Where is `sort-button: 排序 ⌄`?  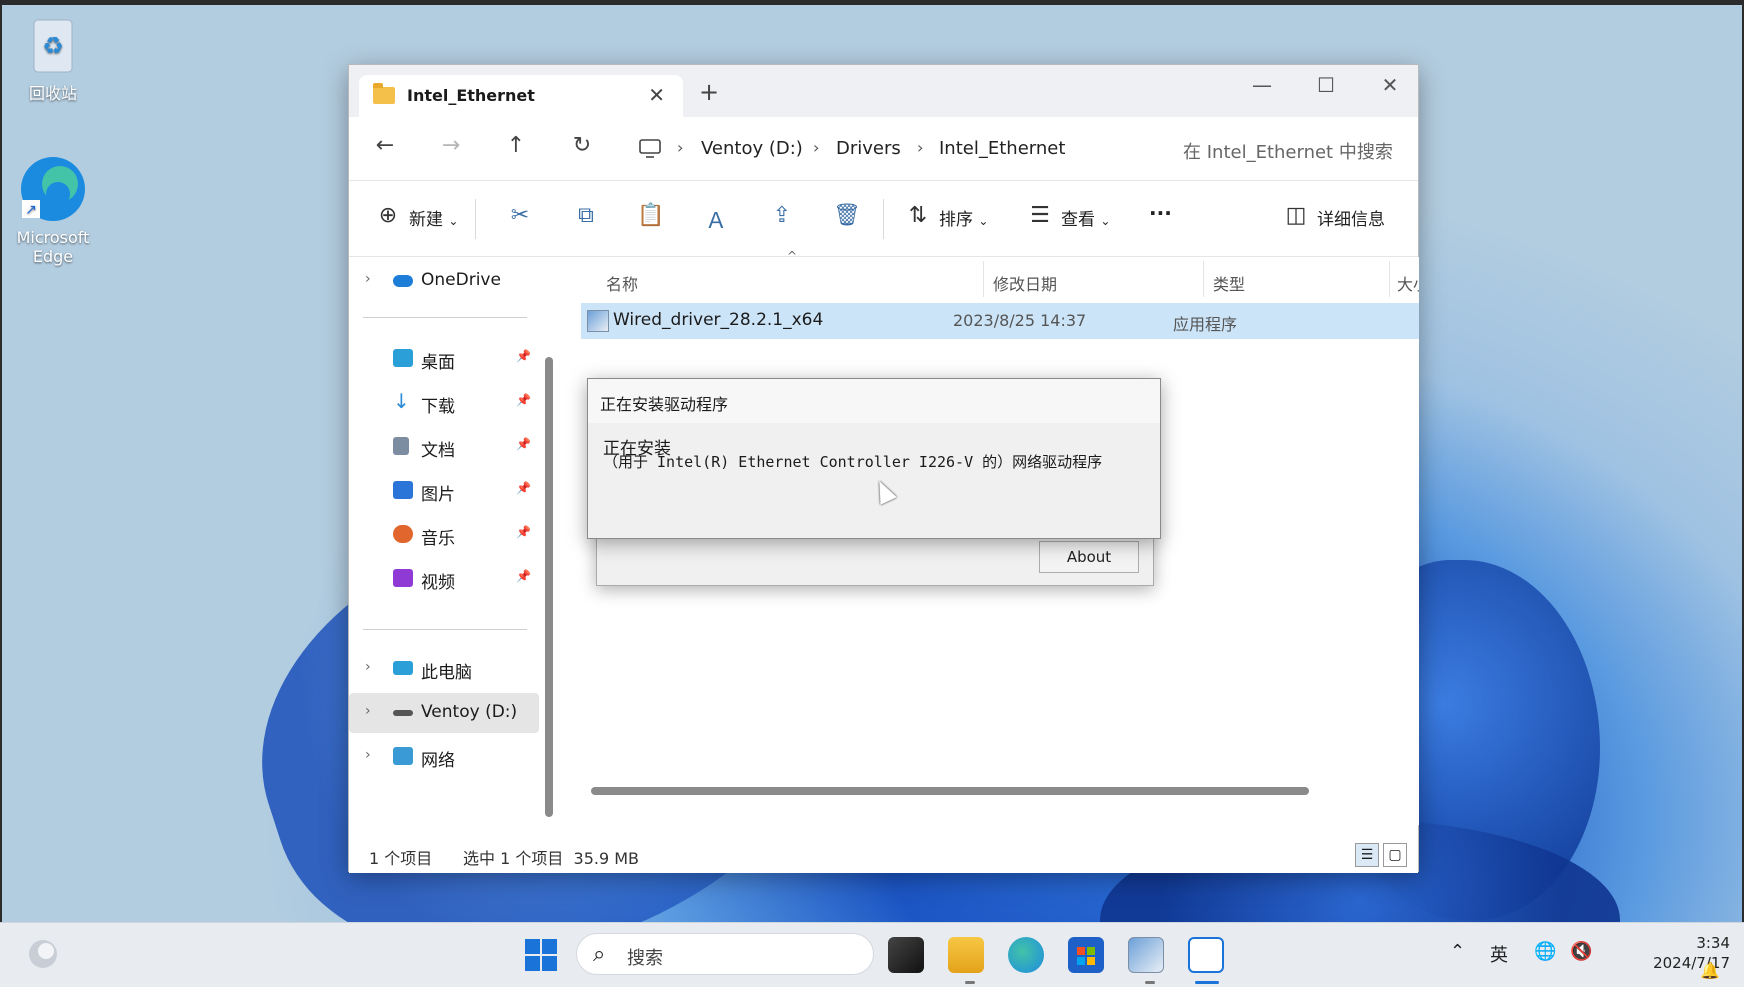
sort-button: 排序 ⌄ is located at coordinates (963, 217).